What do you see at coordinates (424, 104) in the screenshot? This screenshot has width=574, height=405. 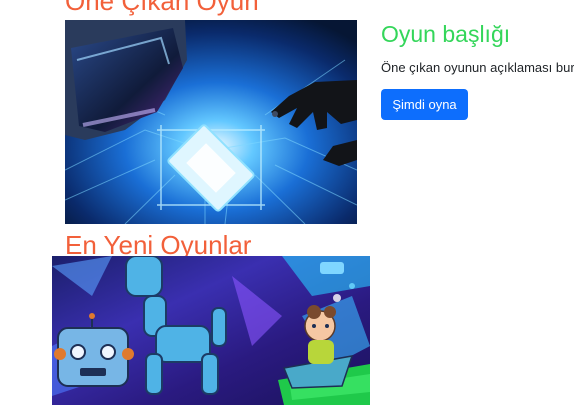 I see `play-now-button: Şimdi oyna` at bounding box center [424, 104].